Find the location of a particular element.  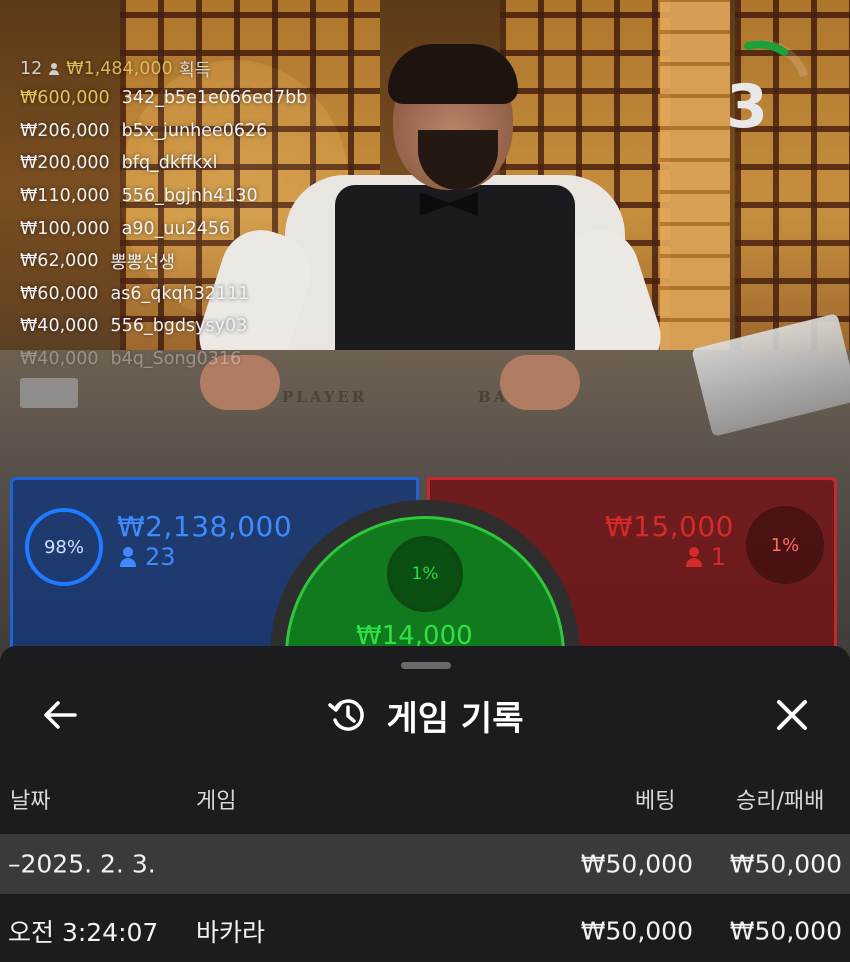

winners-total: ₩1,484,000 is located at coordinates (119, 69).